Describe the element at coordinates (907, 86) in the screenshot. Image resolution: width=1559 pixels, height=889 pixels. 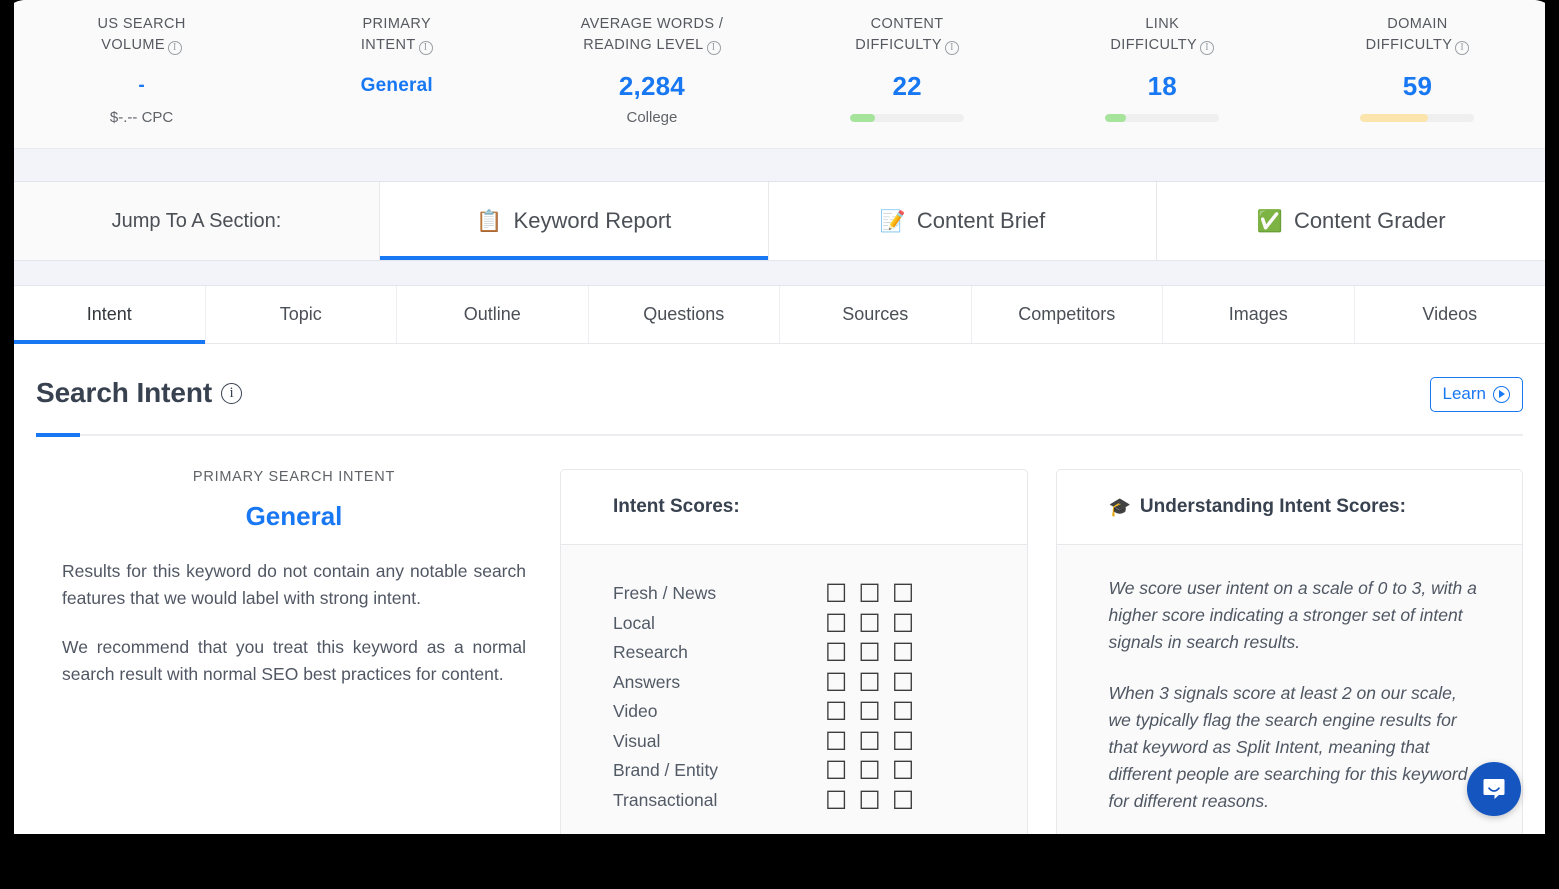
I see `metric-value: 22` at that location.